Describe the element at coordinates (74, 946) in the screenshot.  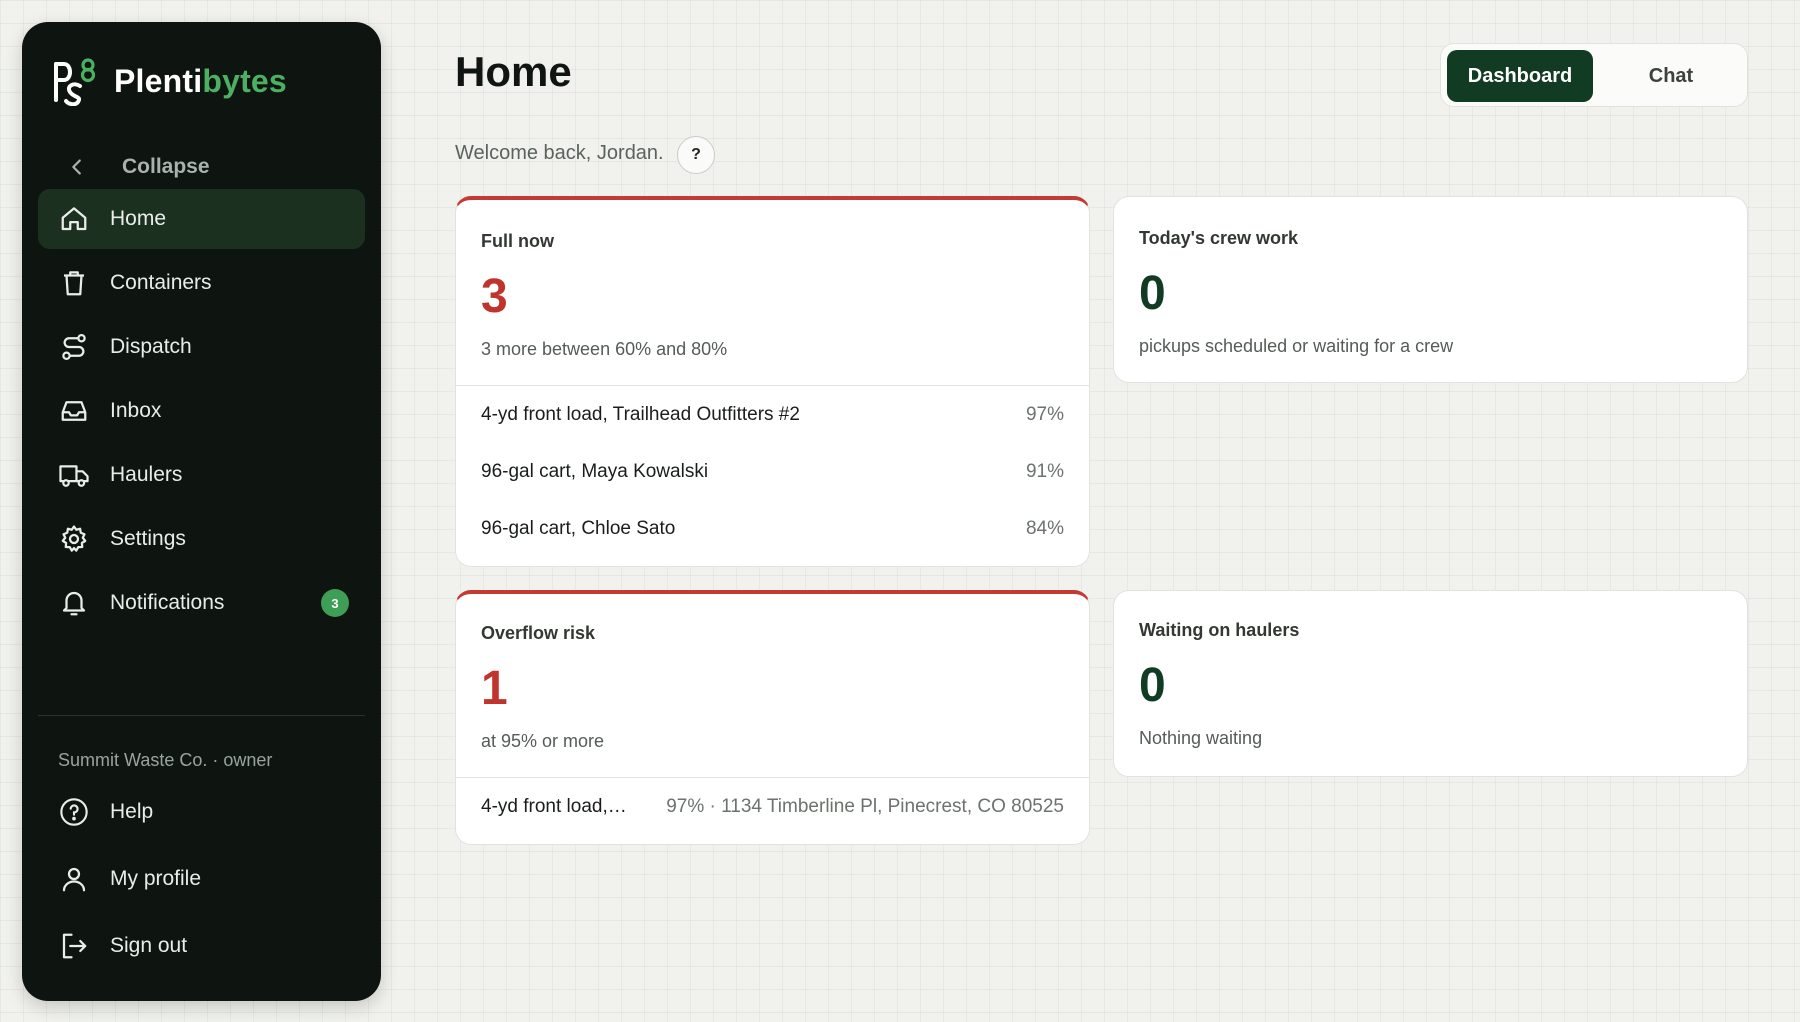
I see `sign-out-icon` at that location.